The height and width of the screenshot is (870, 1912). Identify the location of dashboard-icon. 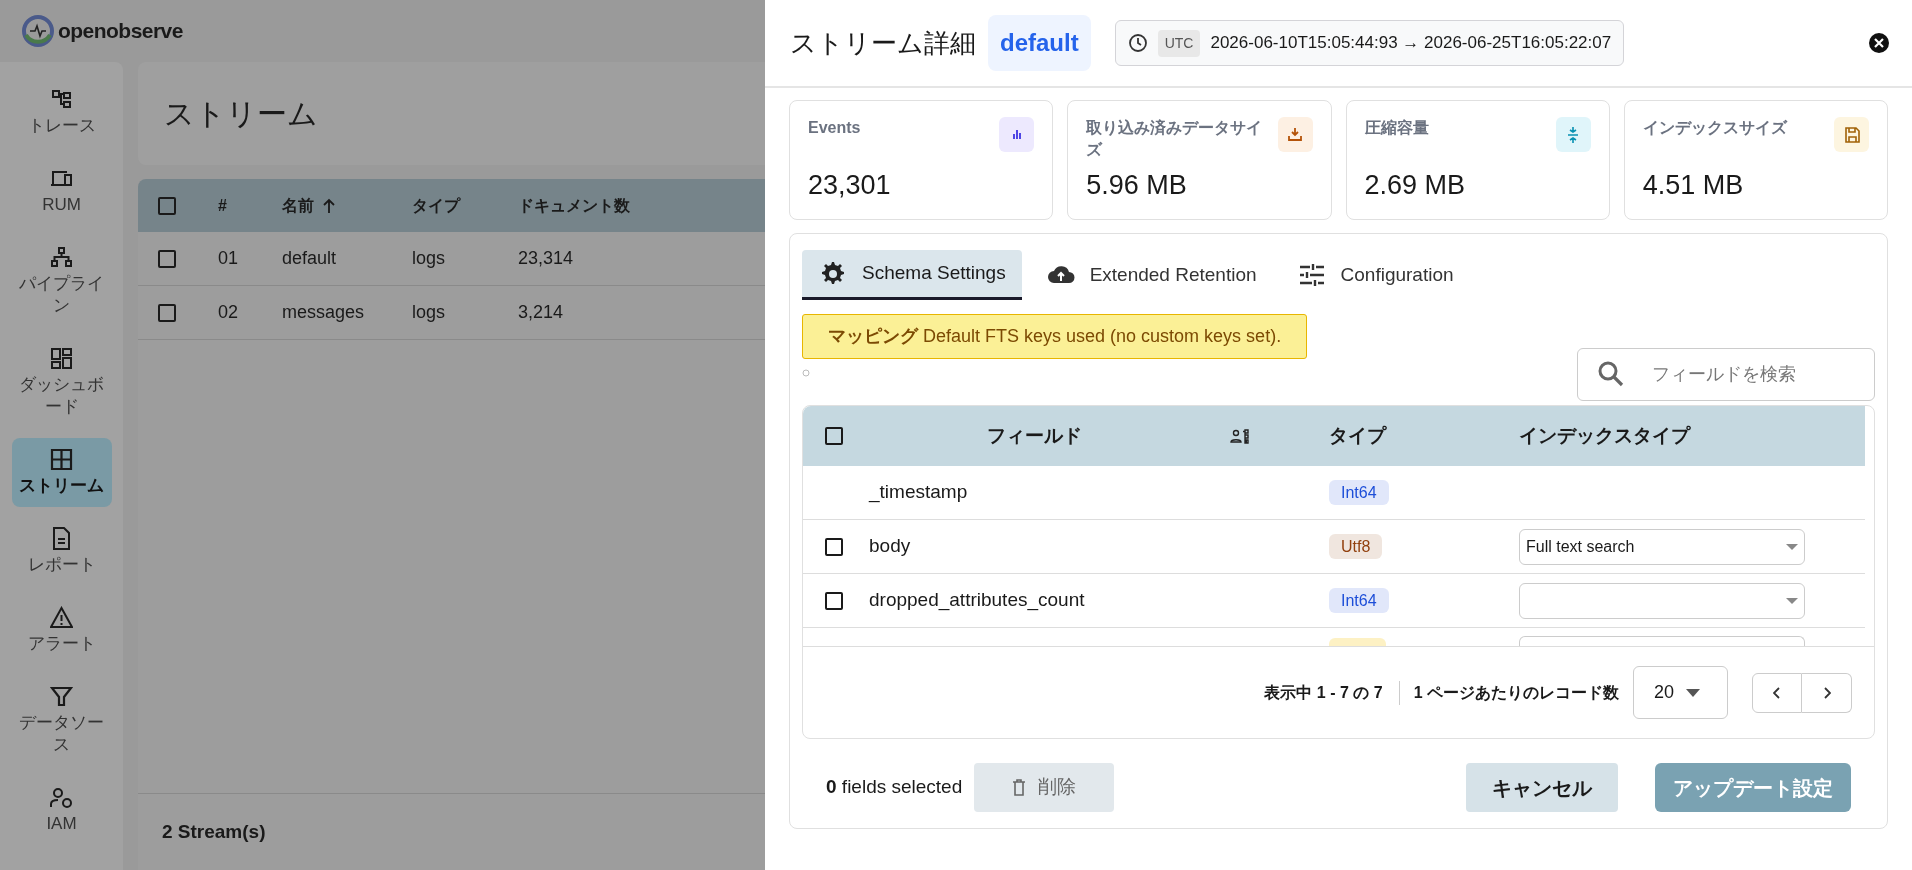
(61, 358).